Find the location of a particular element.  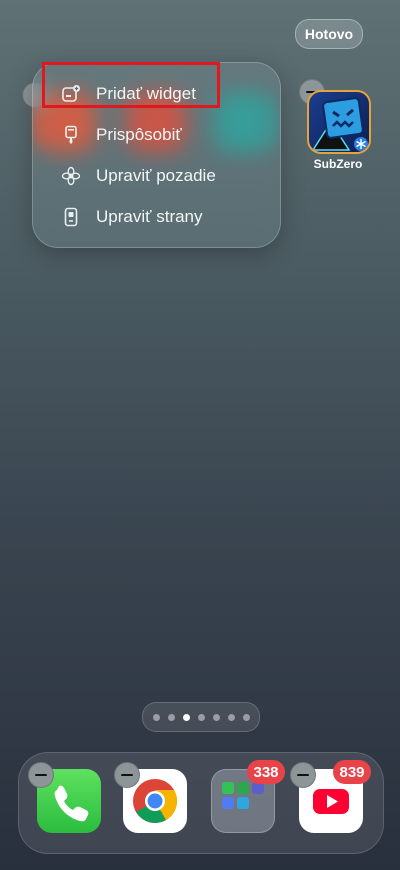

wallpaper-flower-icon is located at coordinates (71, 176).